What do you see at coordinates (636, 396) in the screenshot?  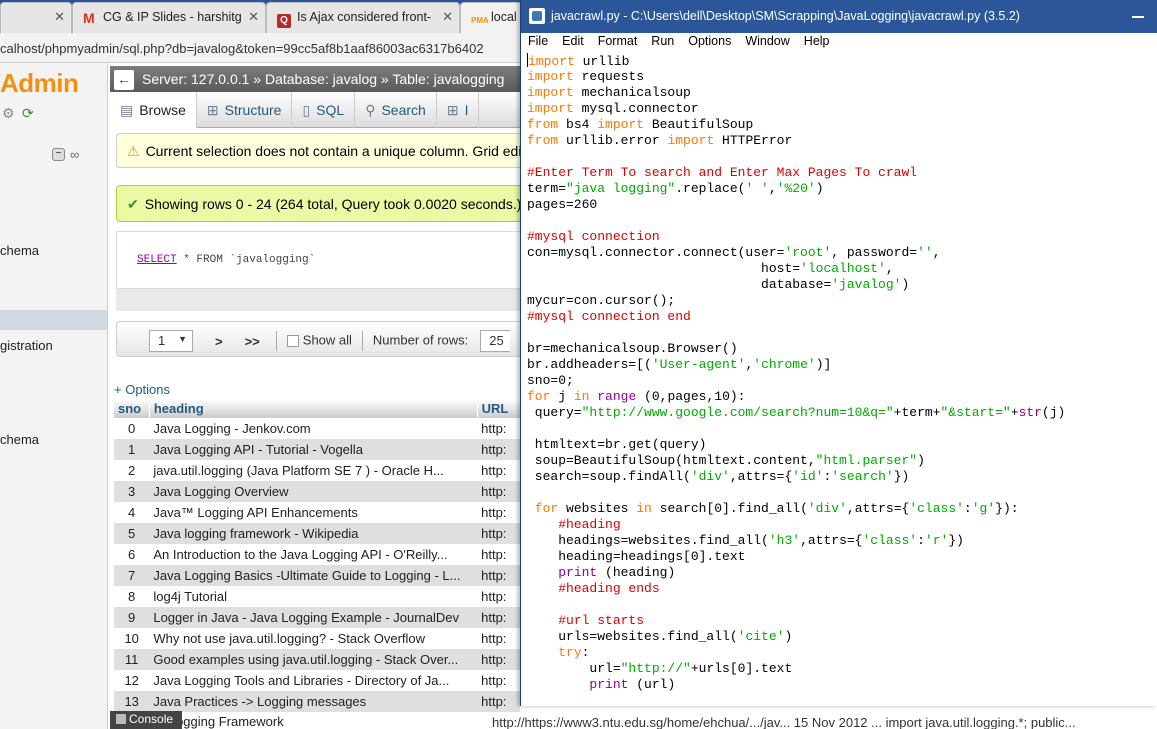 I see `code-line: for j in range (0,pages,10):` at bounding box center [636, 396].